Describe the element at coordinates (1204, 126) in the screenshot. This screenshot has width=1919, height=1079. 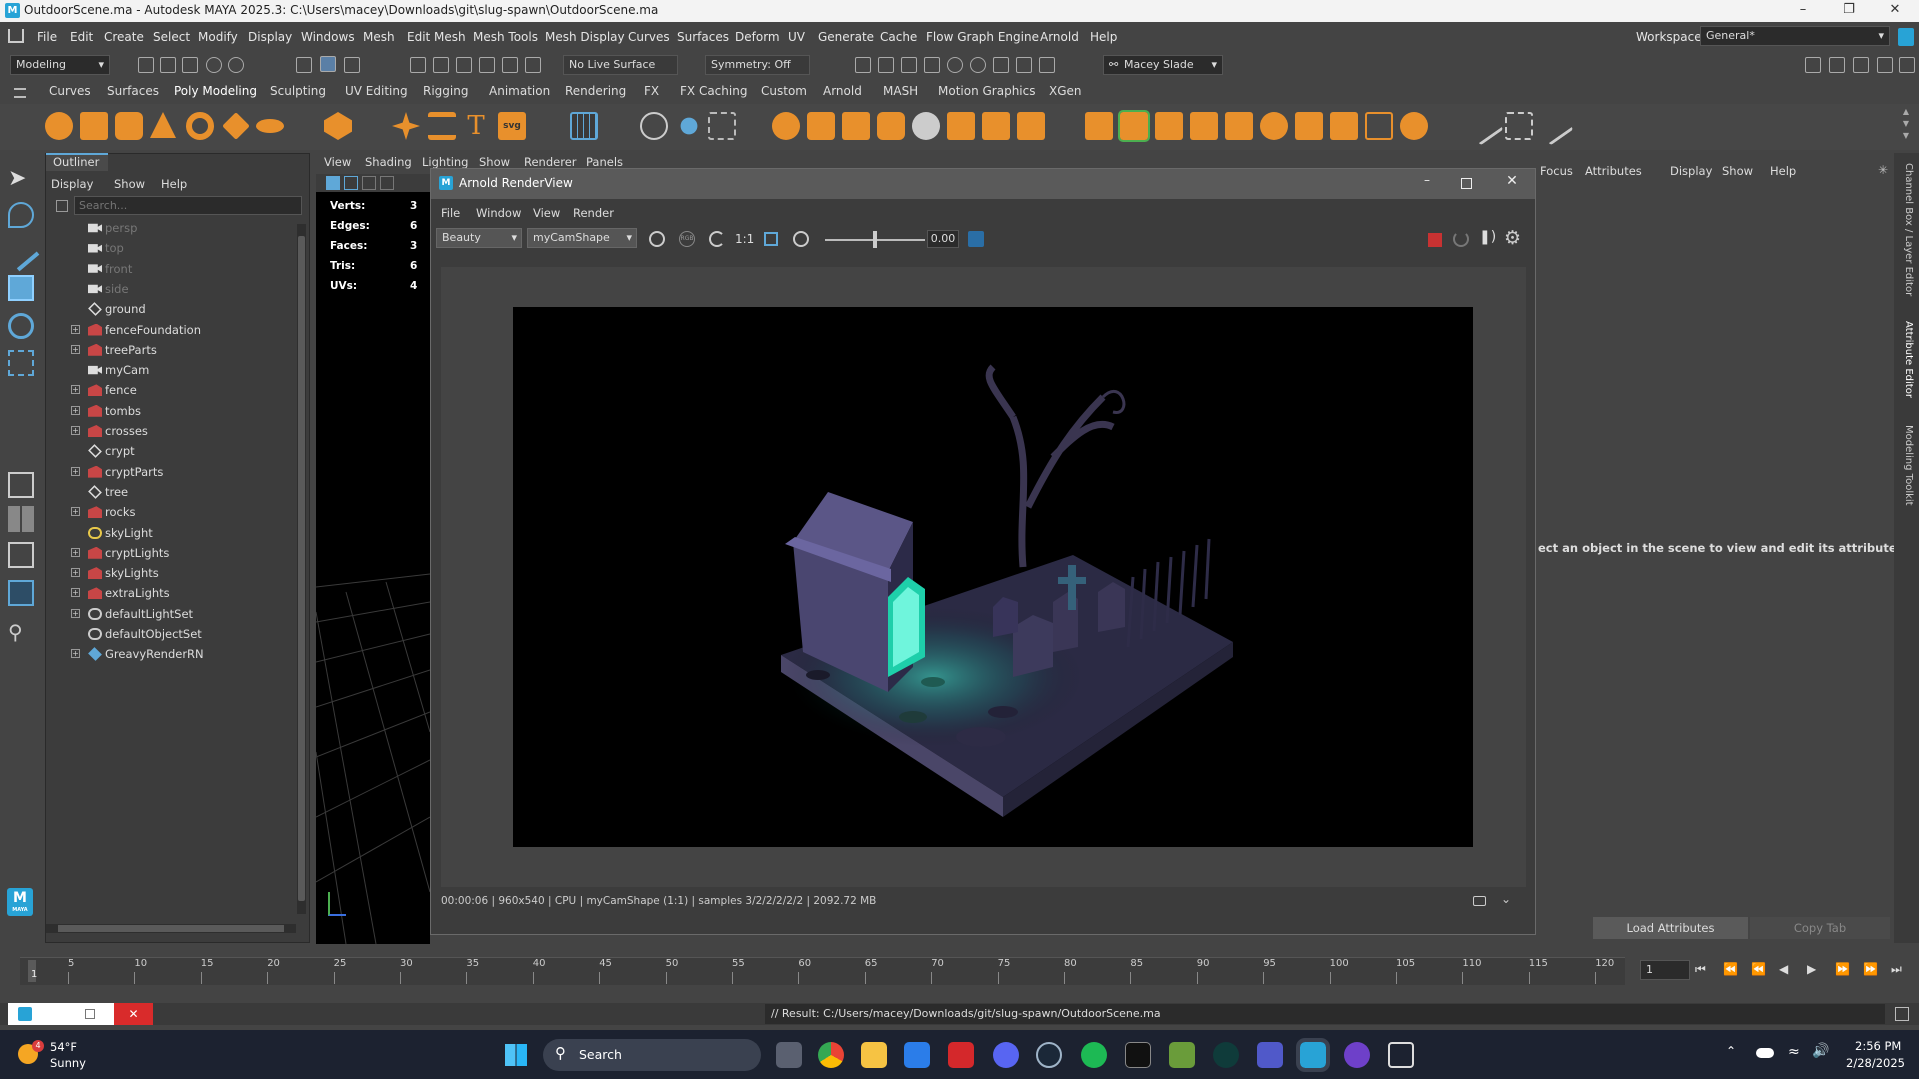
I see `insert-edge-loop-icon` at that location.